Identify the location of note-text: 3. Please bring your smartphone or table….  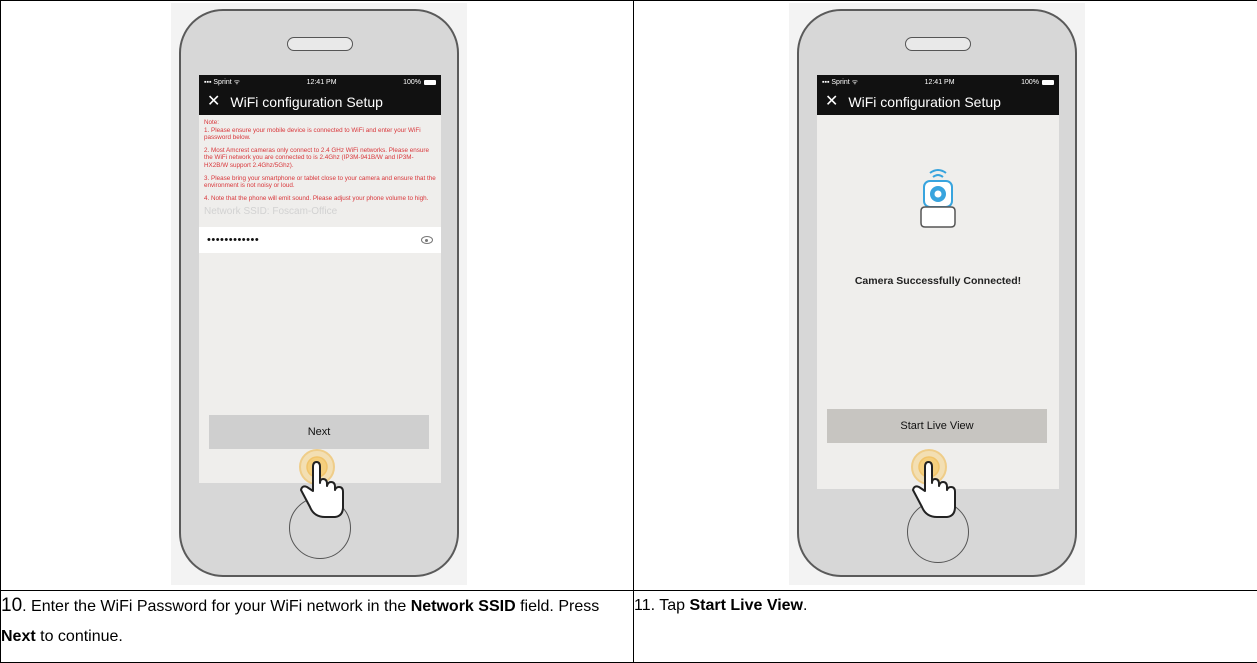
(320, 182).